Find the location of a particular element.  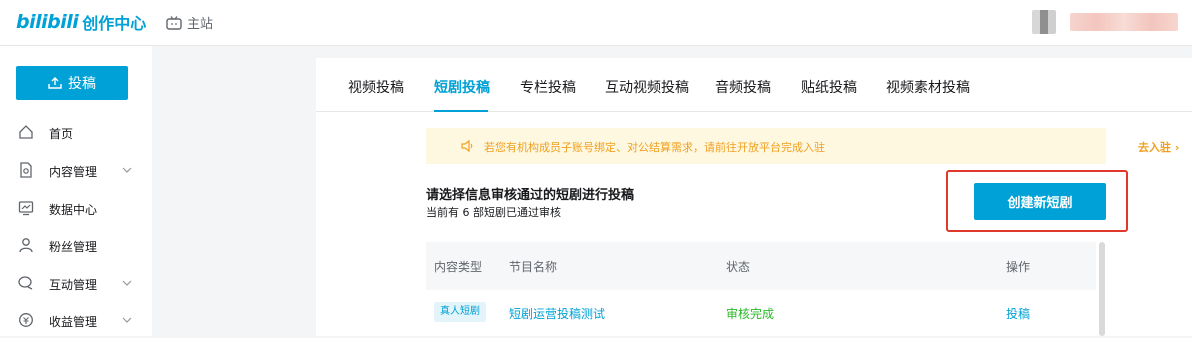

tab-video: 视频投稿 is located at coordinates (376, 87).